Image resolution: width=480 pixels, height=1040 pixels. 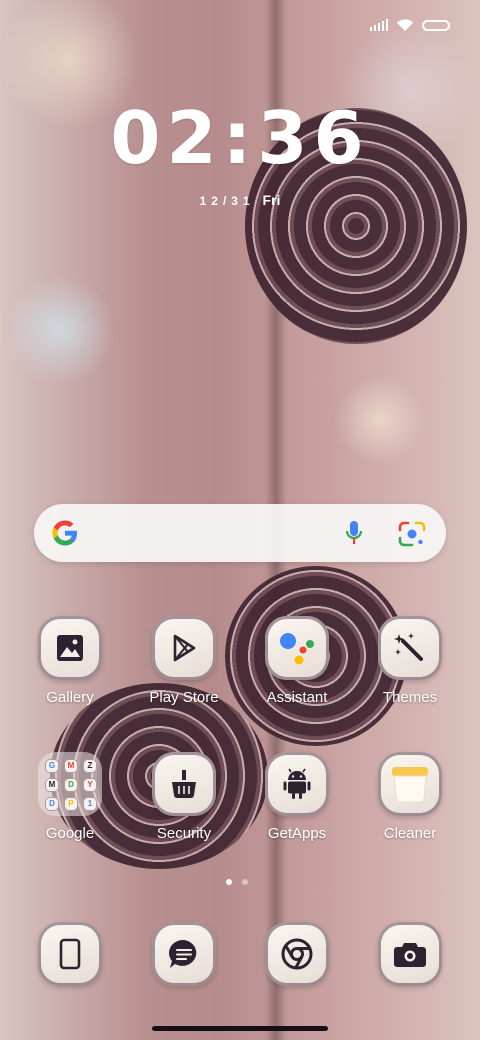 I want to click on app-assistant: Assistant, so click(x=297, y=661).